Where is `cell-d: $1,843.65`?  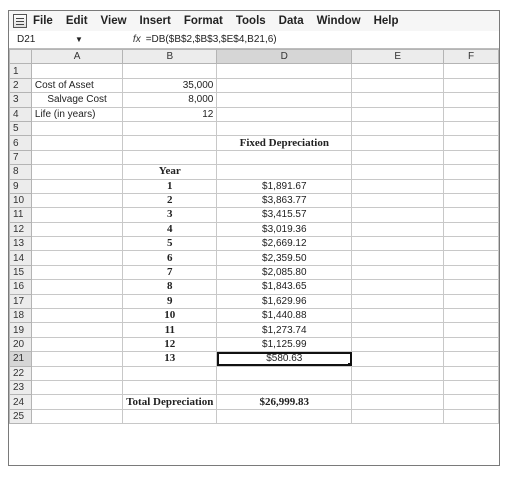 cell-d: $1,843.65 is located at coordinates (284, 287).